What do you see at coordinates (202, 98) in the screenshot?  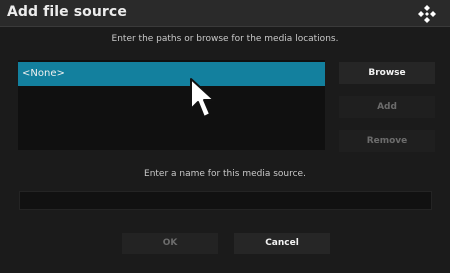 I see `mouse-pointer-icon` at bounding box center [202, 98].